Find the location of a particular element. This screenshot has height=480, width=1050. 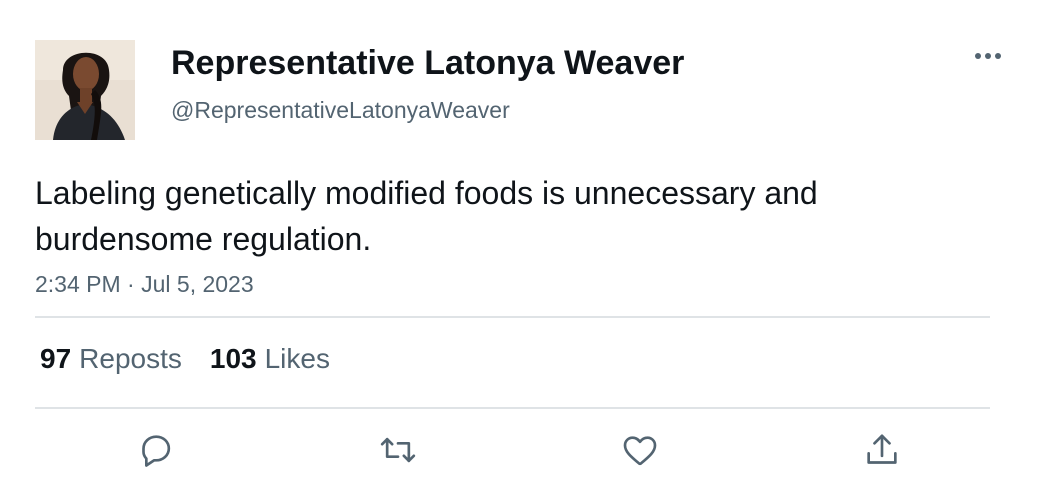

reply-icon is located at coordinates (156, 451).